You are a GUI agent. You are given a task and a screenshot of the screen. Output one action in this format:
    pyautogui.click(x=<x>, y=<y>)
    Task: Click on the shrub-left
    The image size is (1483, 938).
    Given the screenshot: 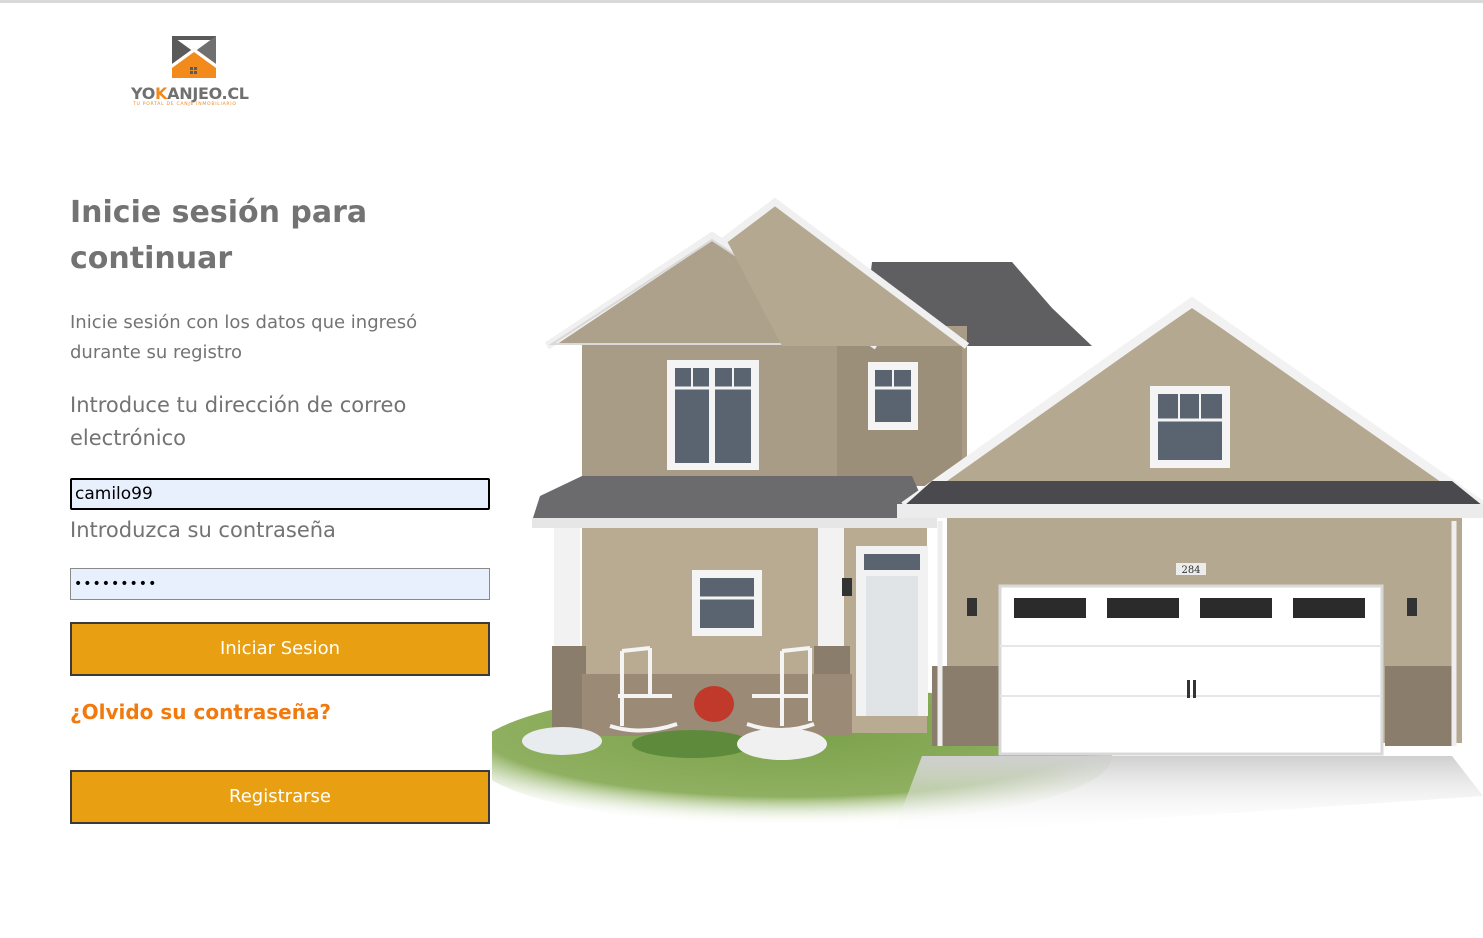 What is the action you would take?
    pyautogui.click(x=562, y=741)
    